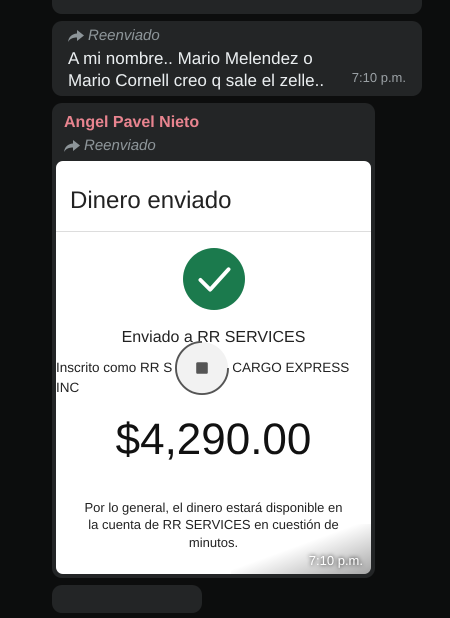 The width and height of the screenshot is (450, 618). I want to click on stop-button, so click(202, 368).